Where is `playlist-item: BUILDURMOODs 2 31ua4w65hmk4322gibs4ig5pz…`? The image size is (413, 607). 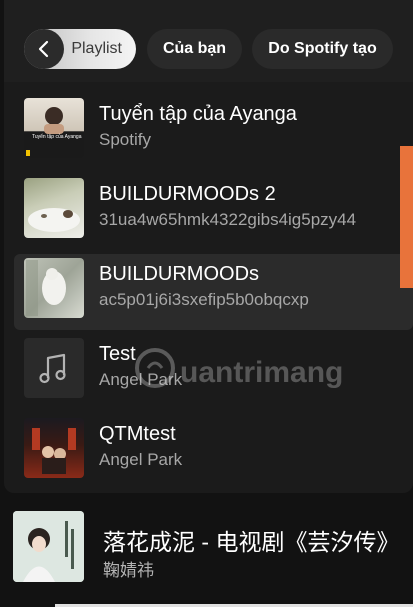
playlist-item: BUILDURMOODs 2 31ua4w65hmk4322gibs4ig5pz… is located at coordinates (213, 212).